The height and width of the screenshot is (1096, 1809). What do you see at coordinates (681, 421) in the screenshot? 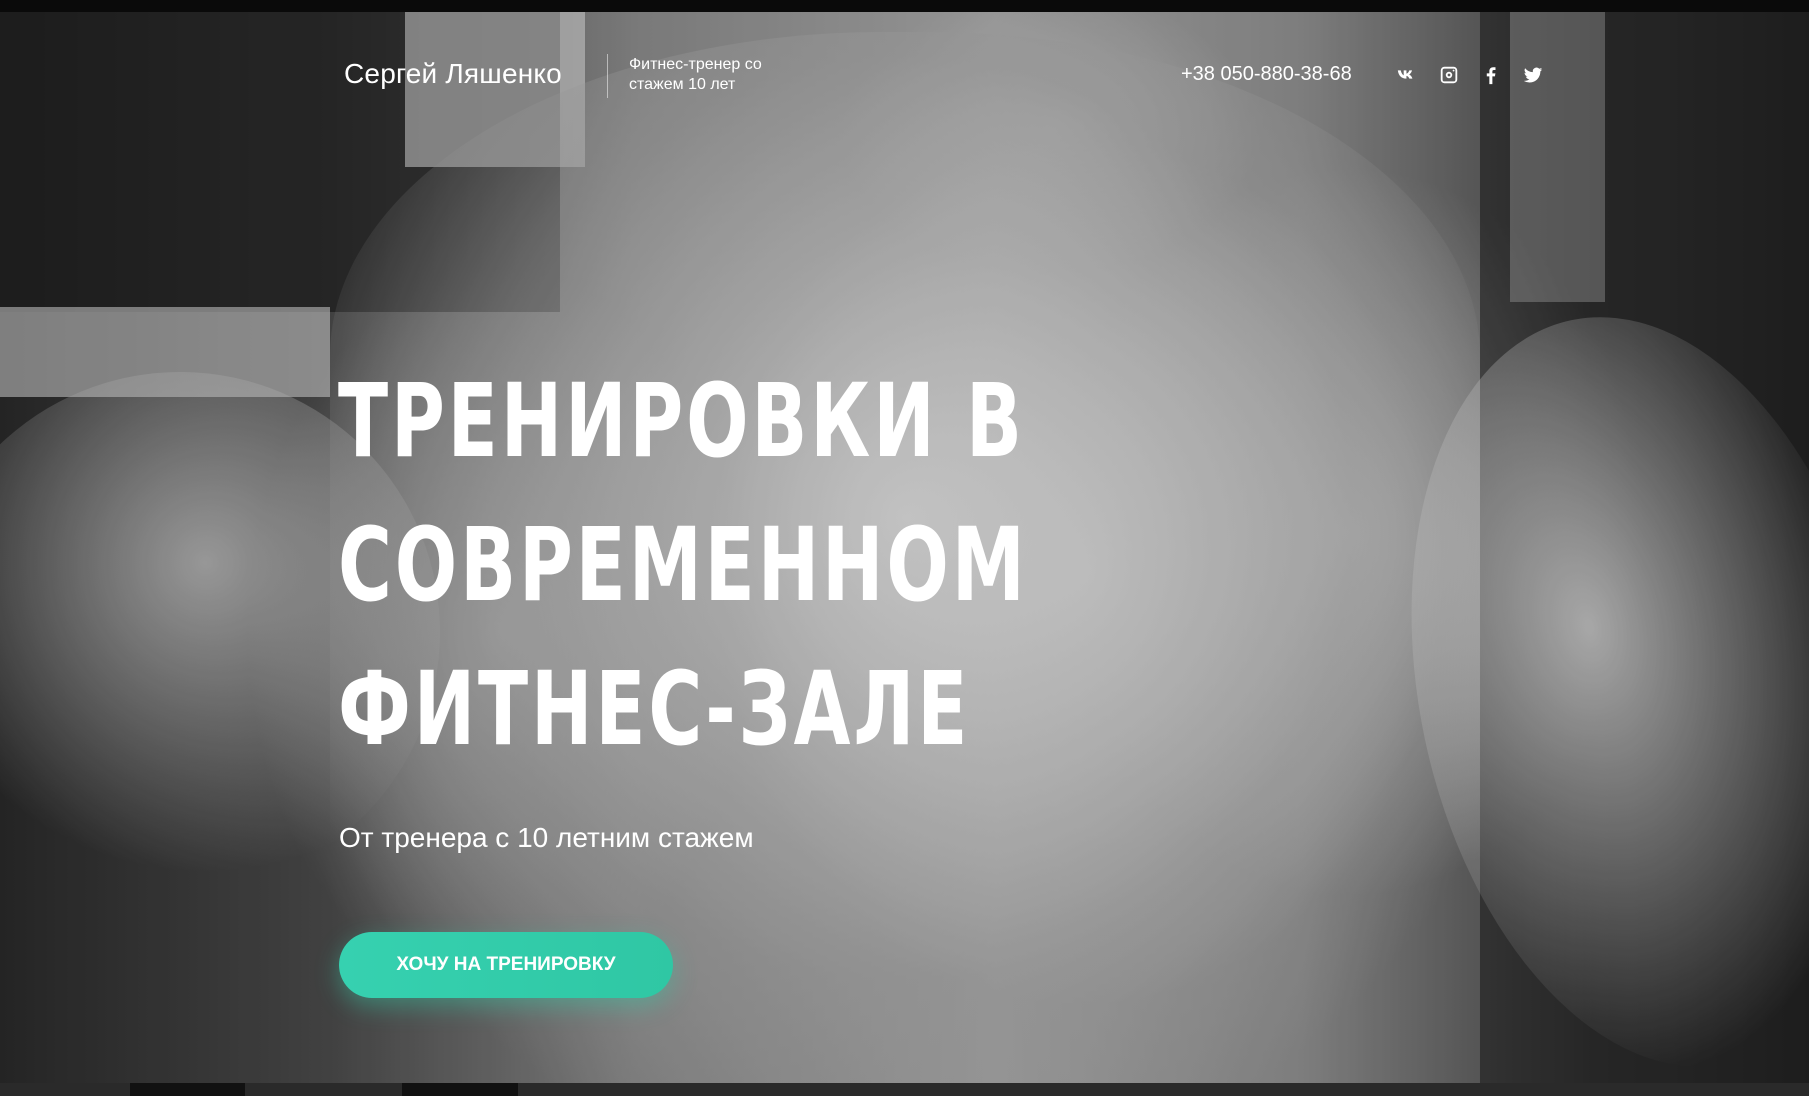
I see `headline-line-1: ТРЕНИРОВКИ В` at bounding box center [681, 421].